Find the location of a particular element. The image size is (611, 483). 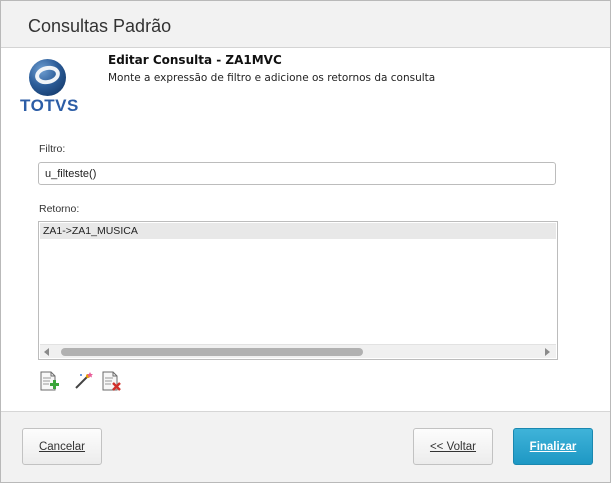

page-title: Editar Consulta - ZA1MVC is located at coordinates (195, 60).